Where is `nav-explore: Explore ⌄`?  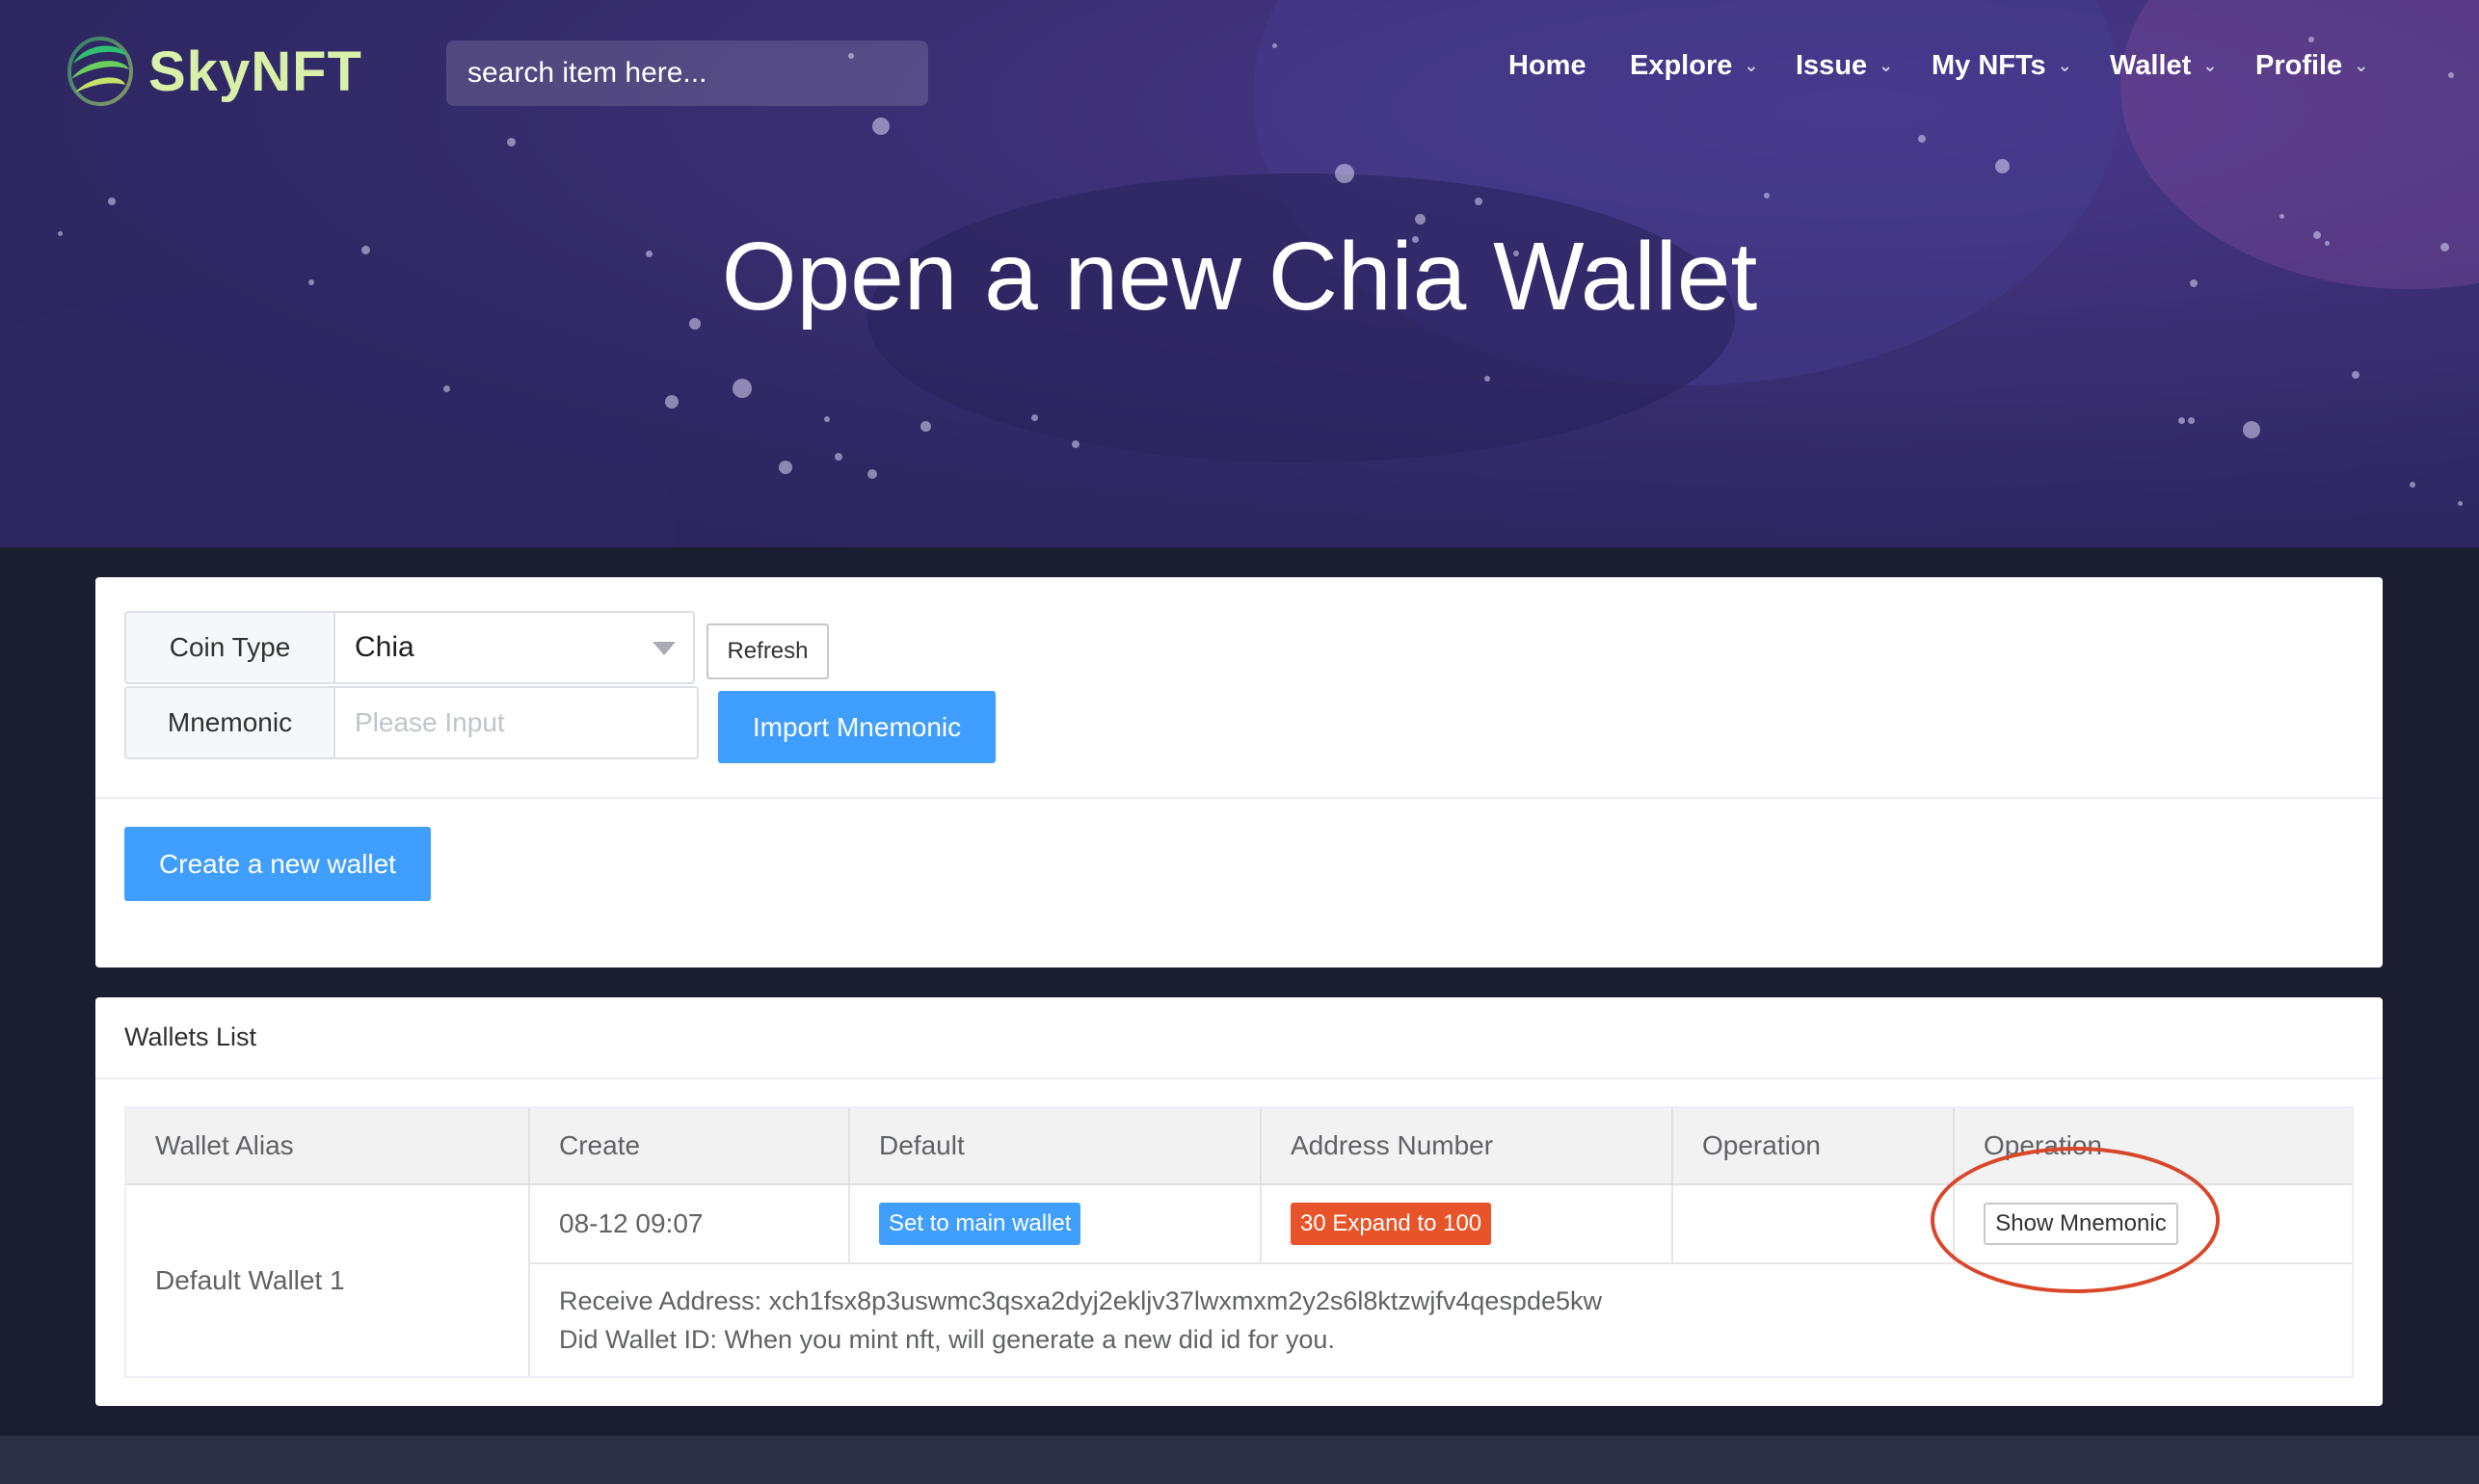 nav-explore: Explore ⌄ is located at coordinates (1694, 66).